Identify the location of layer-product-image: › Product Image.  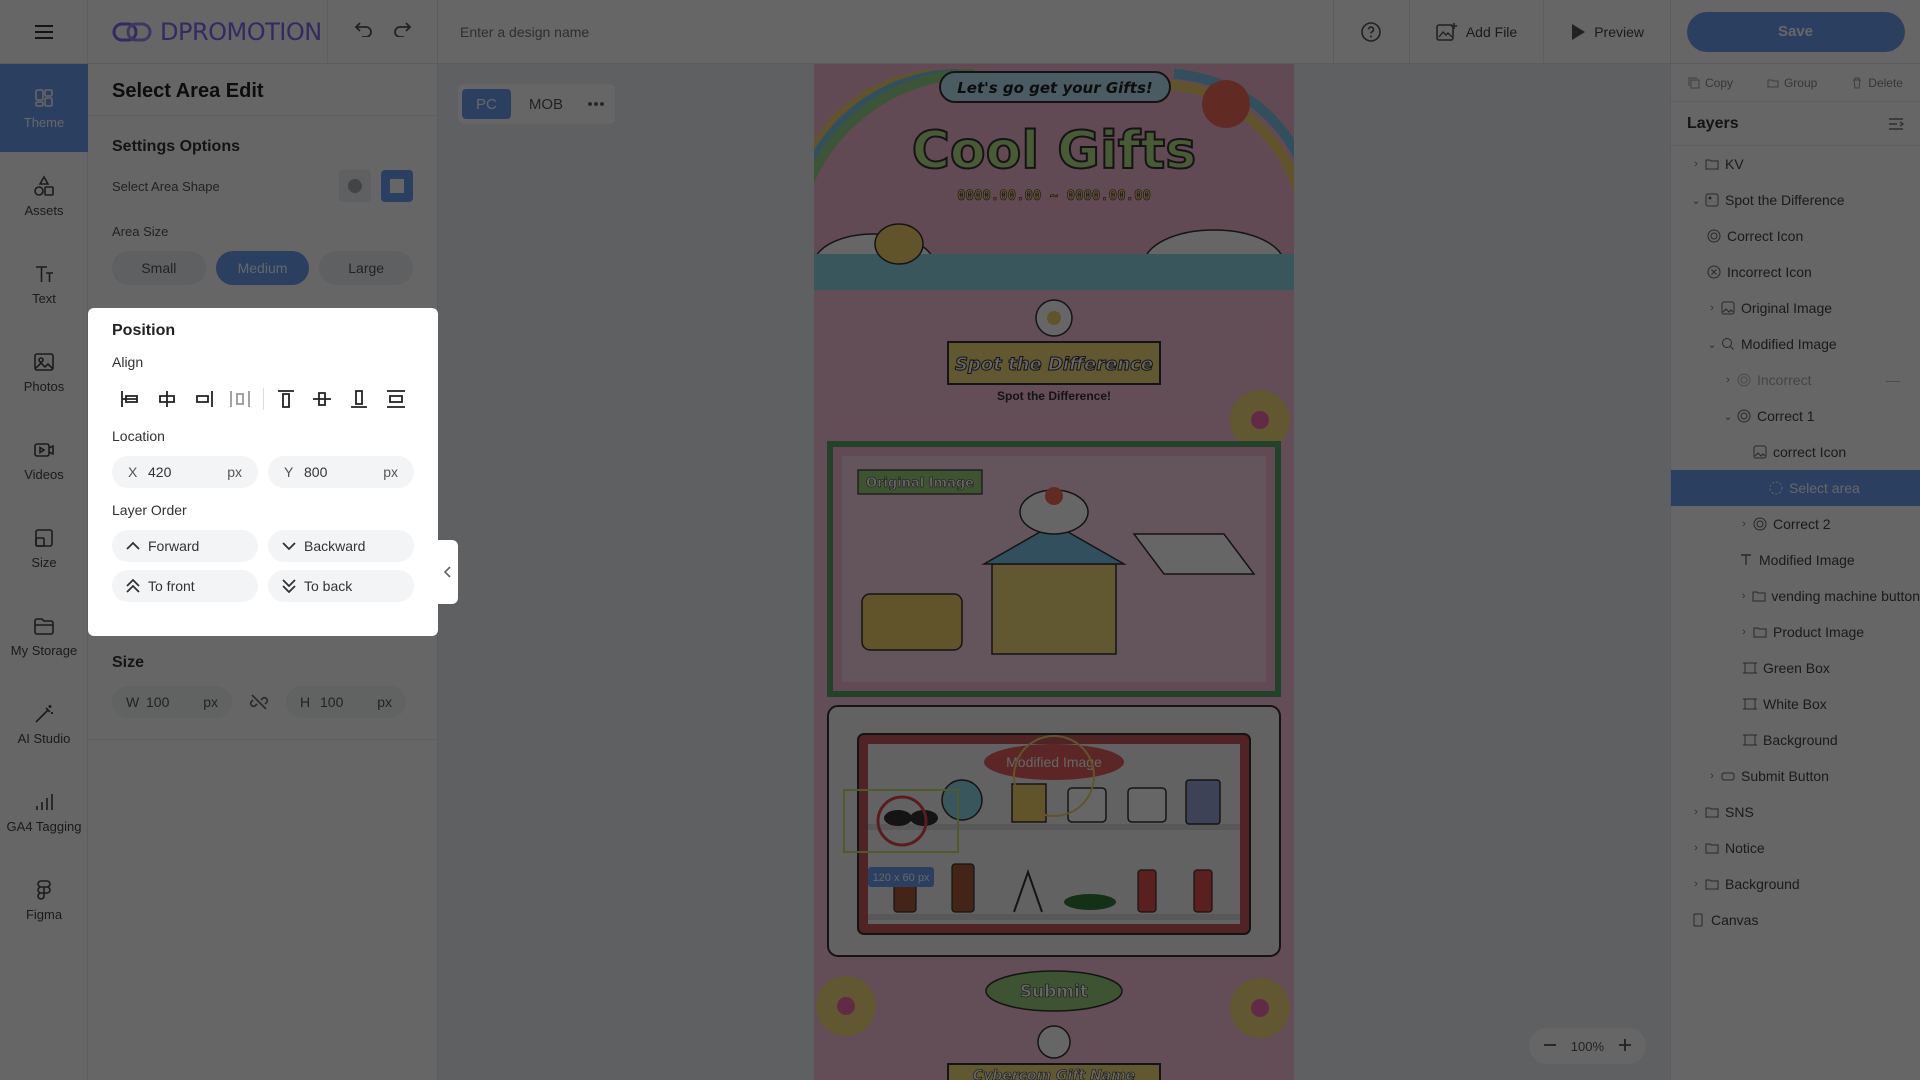
(1795, 632).